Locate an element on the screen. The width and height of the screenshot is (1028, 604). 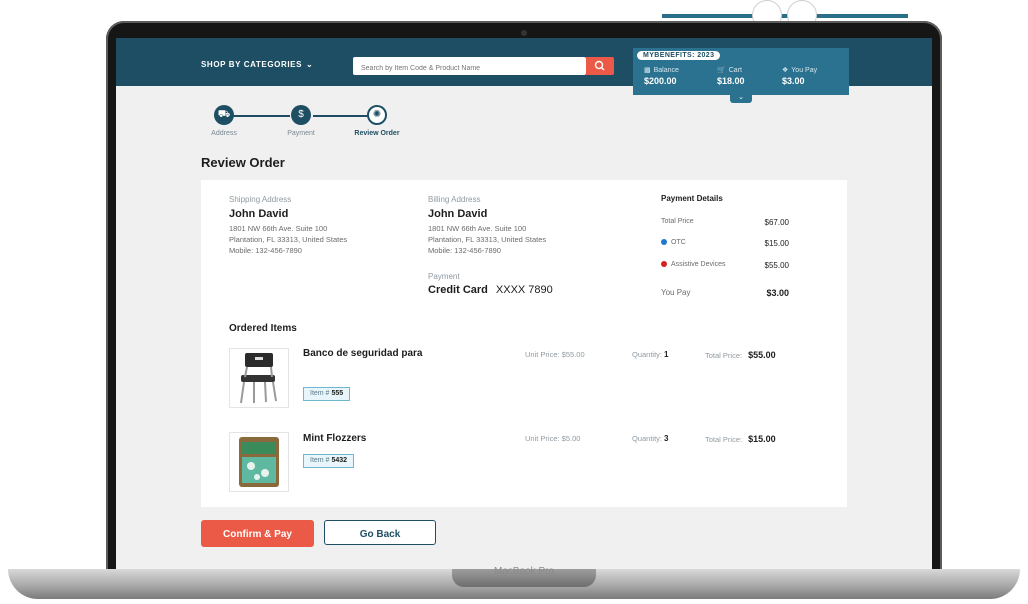
search-icon is located at coordinates (599, 65).